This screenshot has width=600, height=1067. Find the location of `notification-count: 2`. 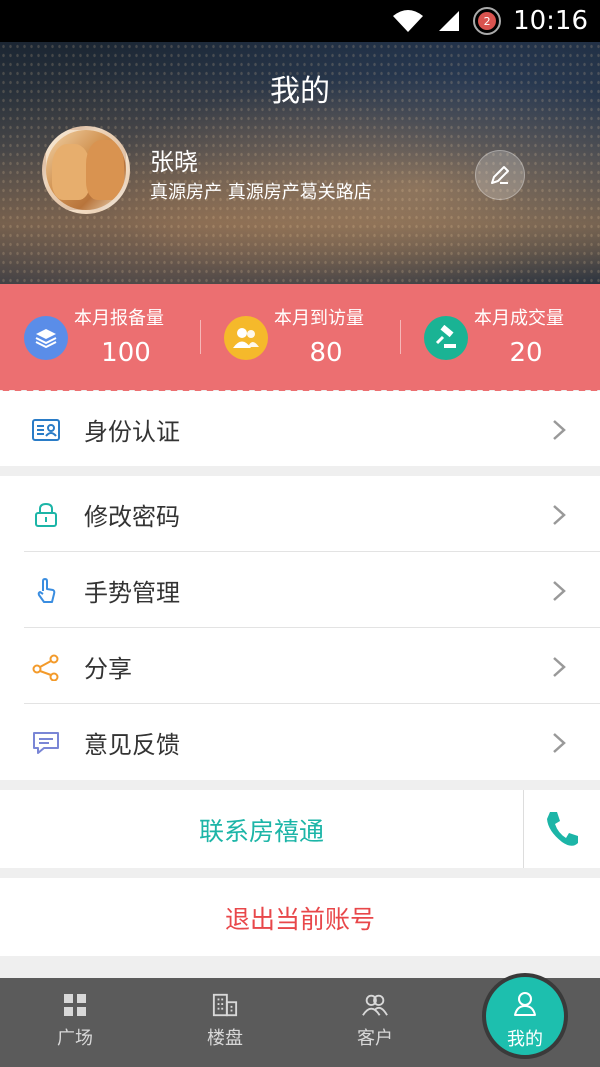

notification-count: 2 is located at coordinates (487, 21).